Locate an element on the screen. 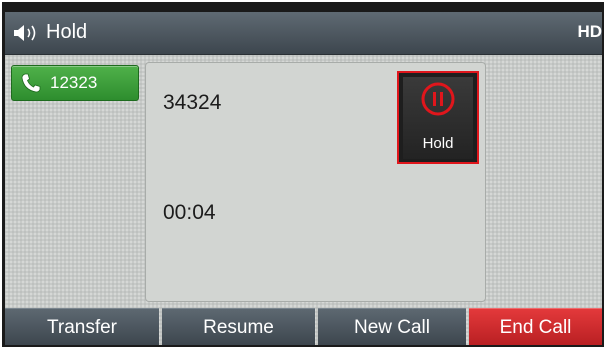 The width and height of the screenshot is (606, 349). hd-badge: HD is located at coordinates (589, 31).